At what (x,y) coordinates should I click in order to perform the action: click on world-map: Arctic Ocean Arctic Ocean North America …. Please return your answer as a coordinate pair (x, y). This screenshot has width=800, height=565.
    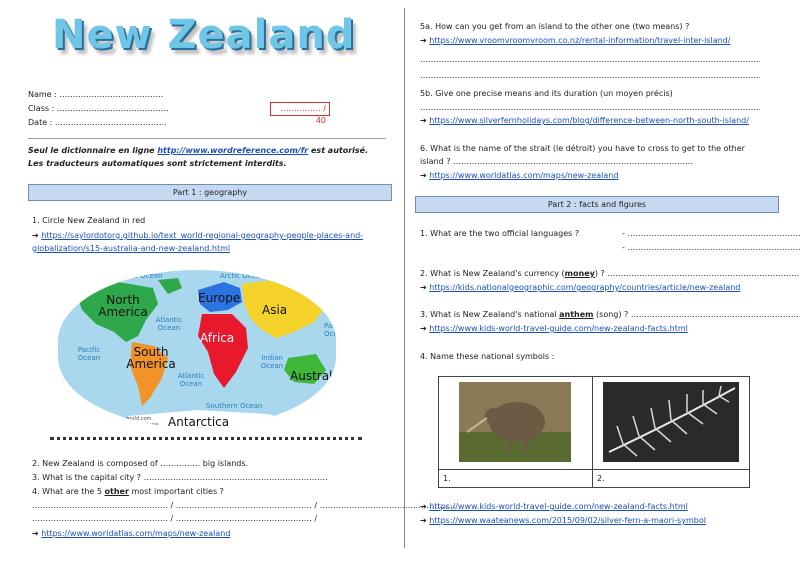
    Looking at the image, I should click on (197, 349).